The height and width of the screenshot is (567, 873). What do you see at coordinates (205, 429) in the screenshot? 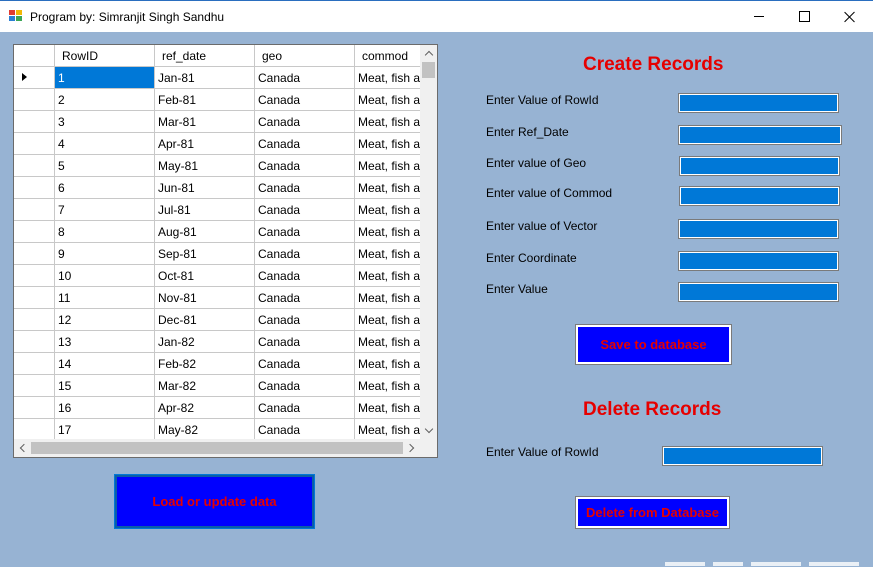
I see `ref-date-cell: May-82` at bounding box center [205, 429].